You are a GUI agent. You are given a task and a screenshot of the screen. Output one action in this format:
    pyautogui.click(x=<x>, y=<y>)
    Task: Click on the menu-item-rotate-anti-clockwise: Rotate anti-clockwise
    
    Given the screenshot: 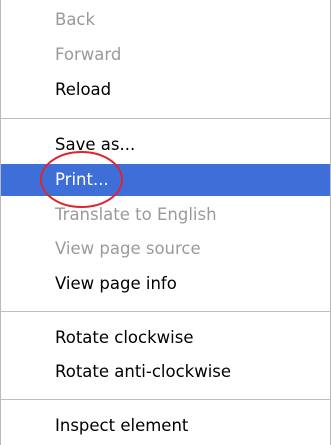 What is the action you would take?
    pyautogui.click(x=165, y=372)
    